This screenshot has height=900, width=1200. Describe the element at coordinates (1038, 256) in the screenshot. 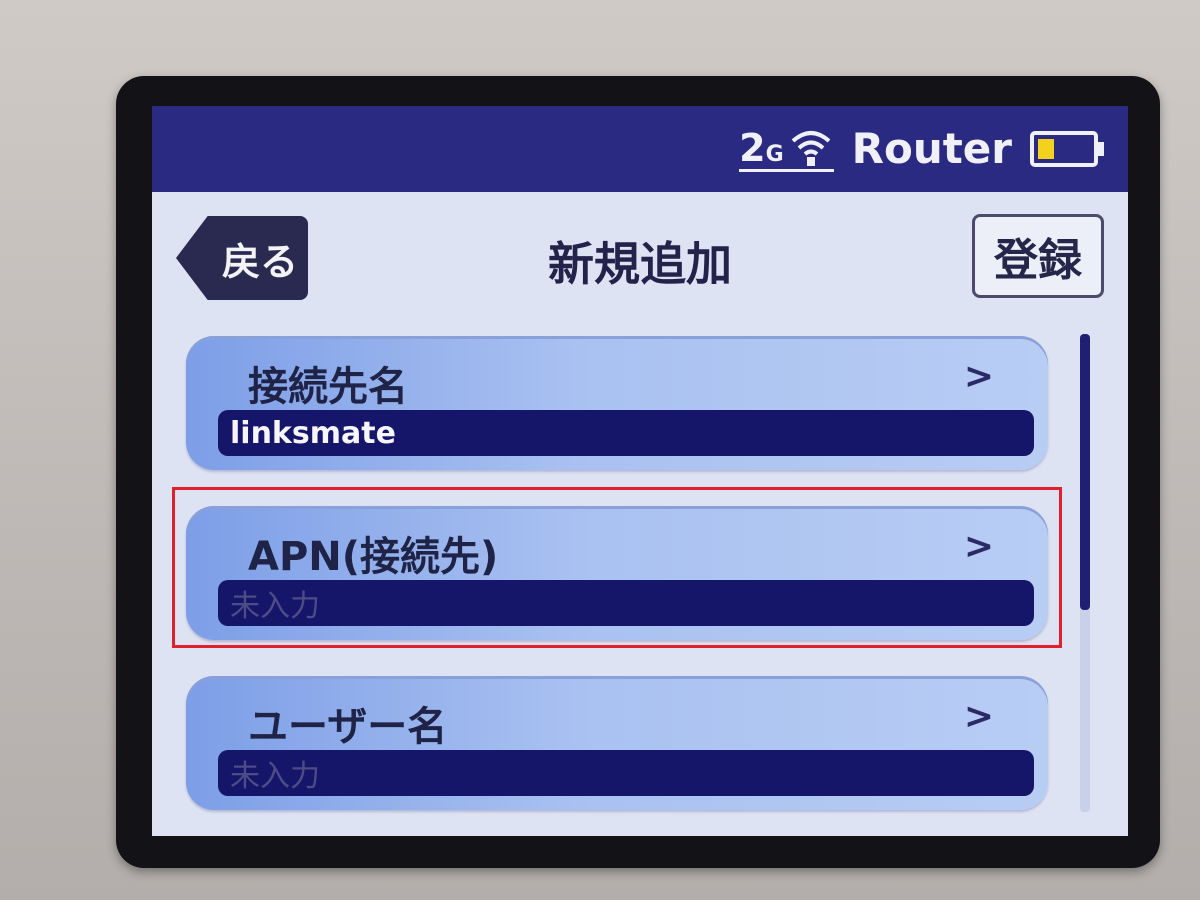

I see `register-button: 登録` at that location.